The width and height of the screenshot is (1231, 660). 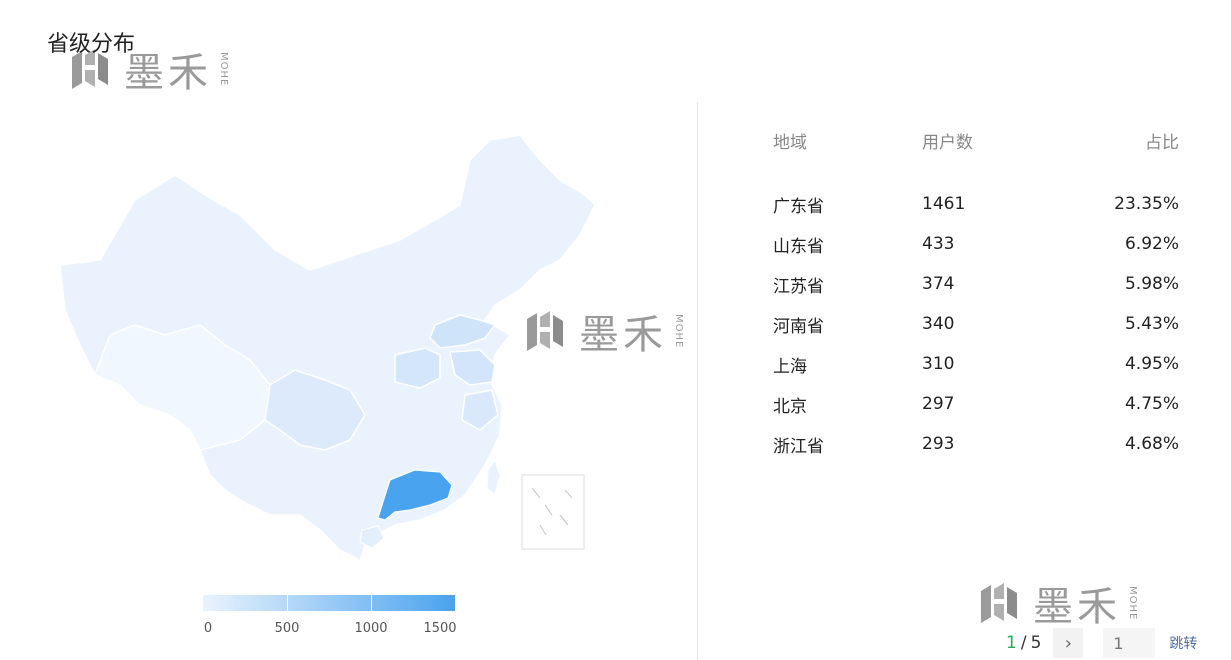 What do you see at coordinates (1162, 142) in the screenshot?
I see `header-ratio: 占比` at bounding box center [1162, 142].